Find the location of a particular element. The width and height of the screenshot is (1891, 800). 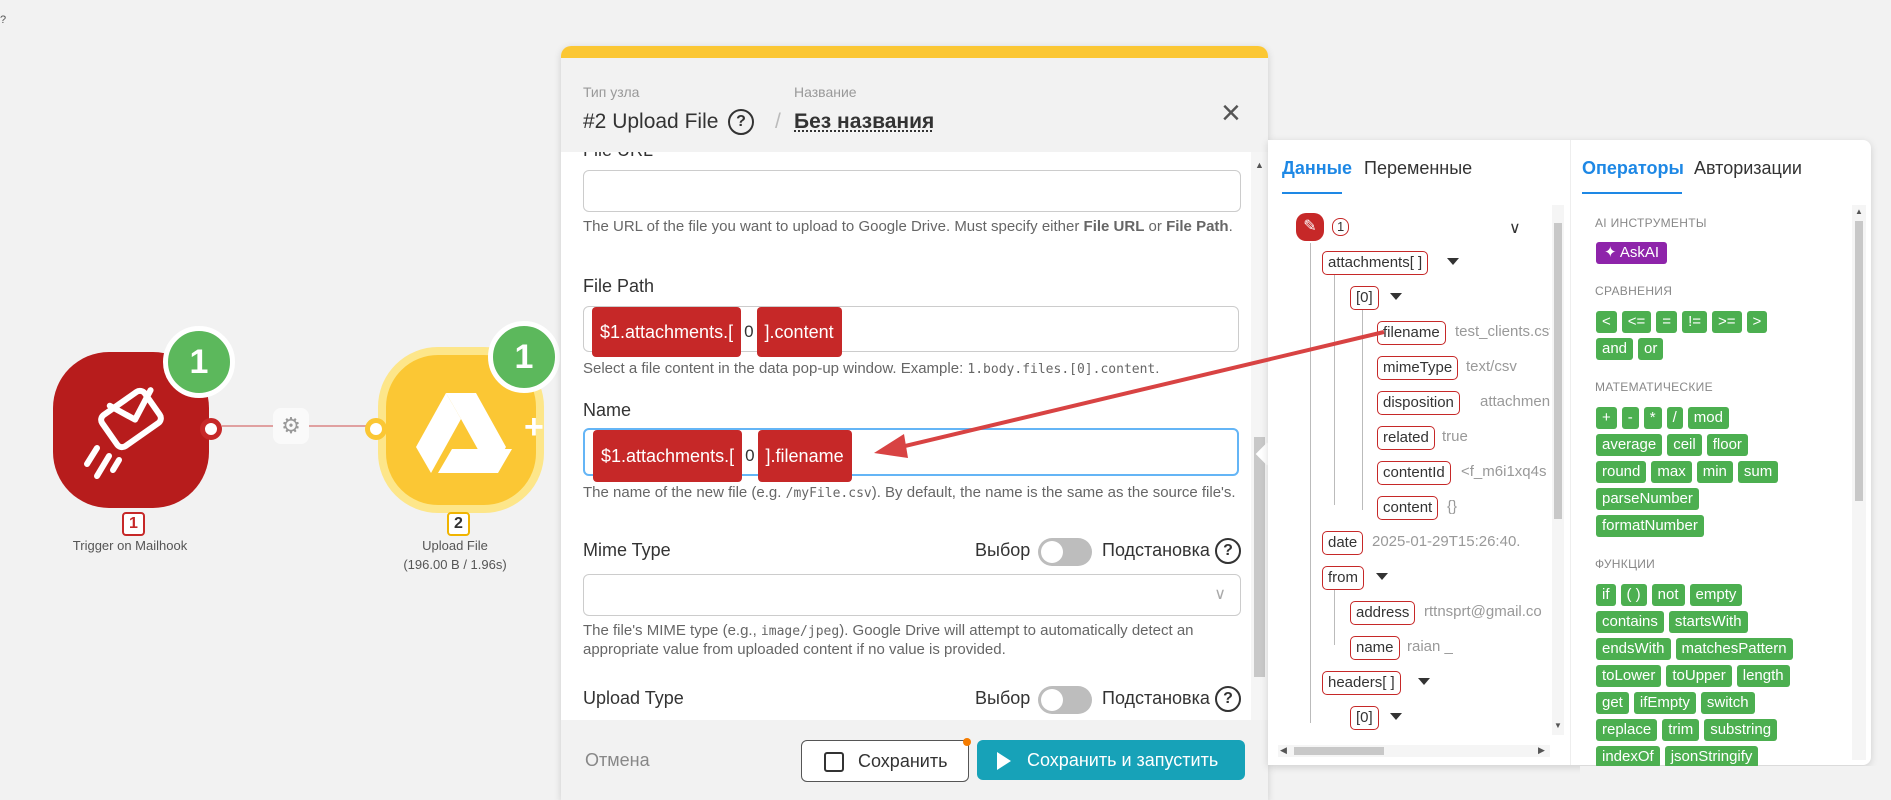

annotation-arrowhead is located at coordinates (891, 446).